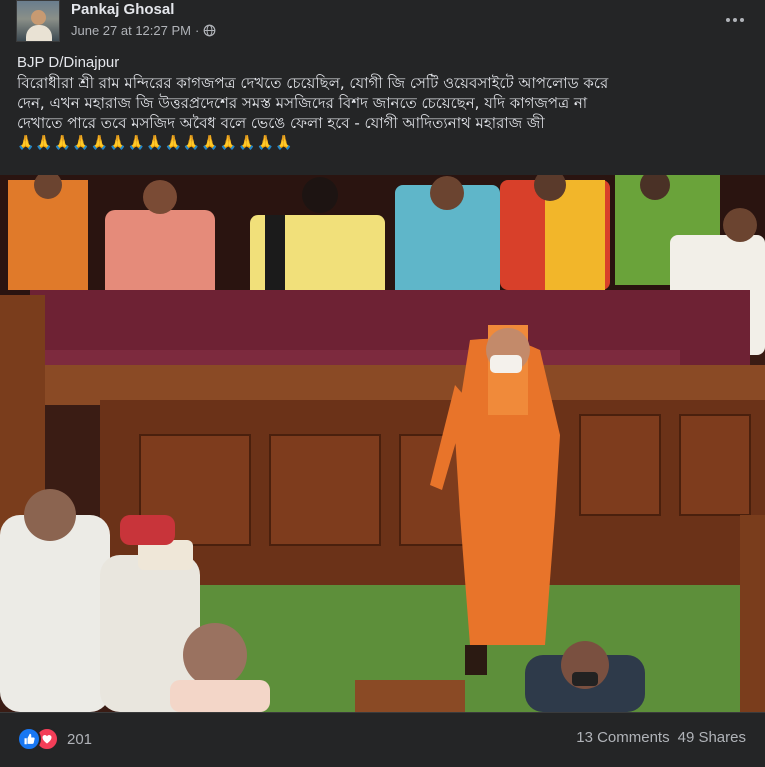  Describe the element at coordinates (122, 9) in the screenshot. I see `author-name: Pankaj Ghosal` at that location.